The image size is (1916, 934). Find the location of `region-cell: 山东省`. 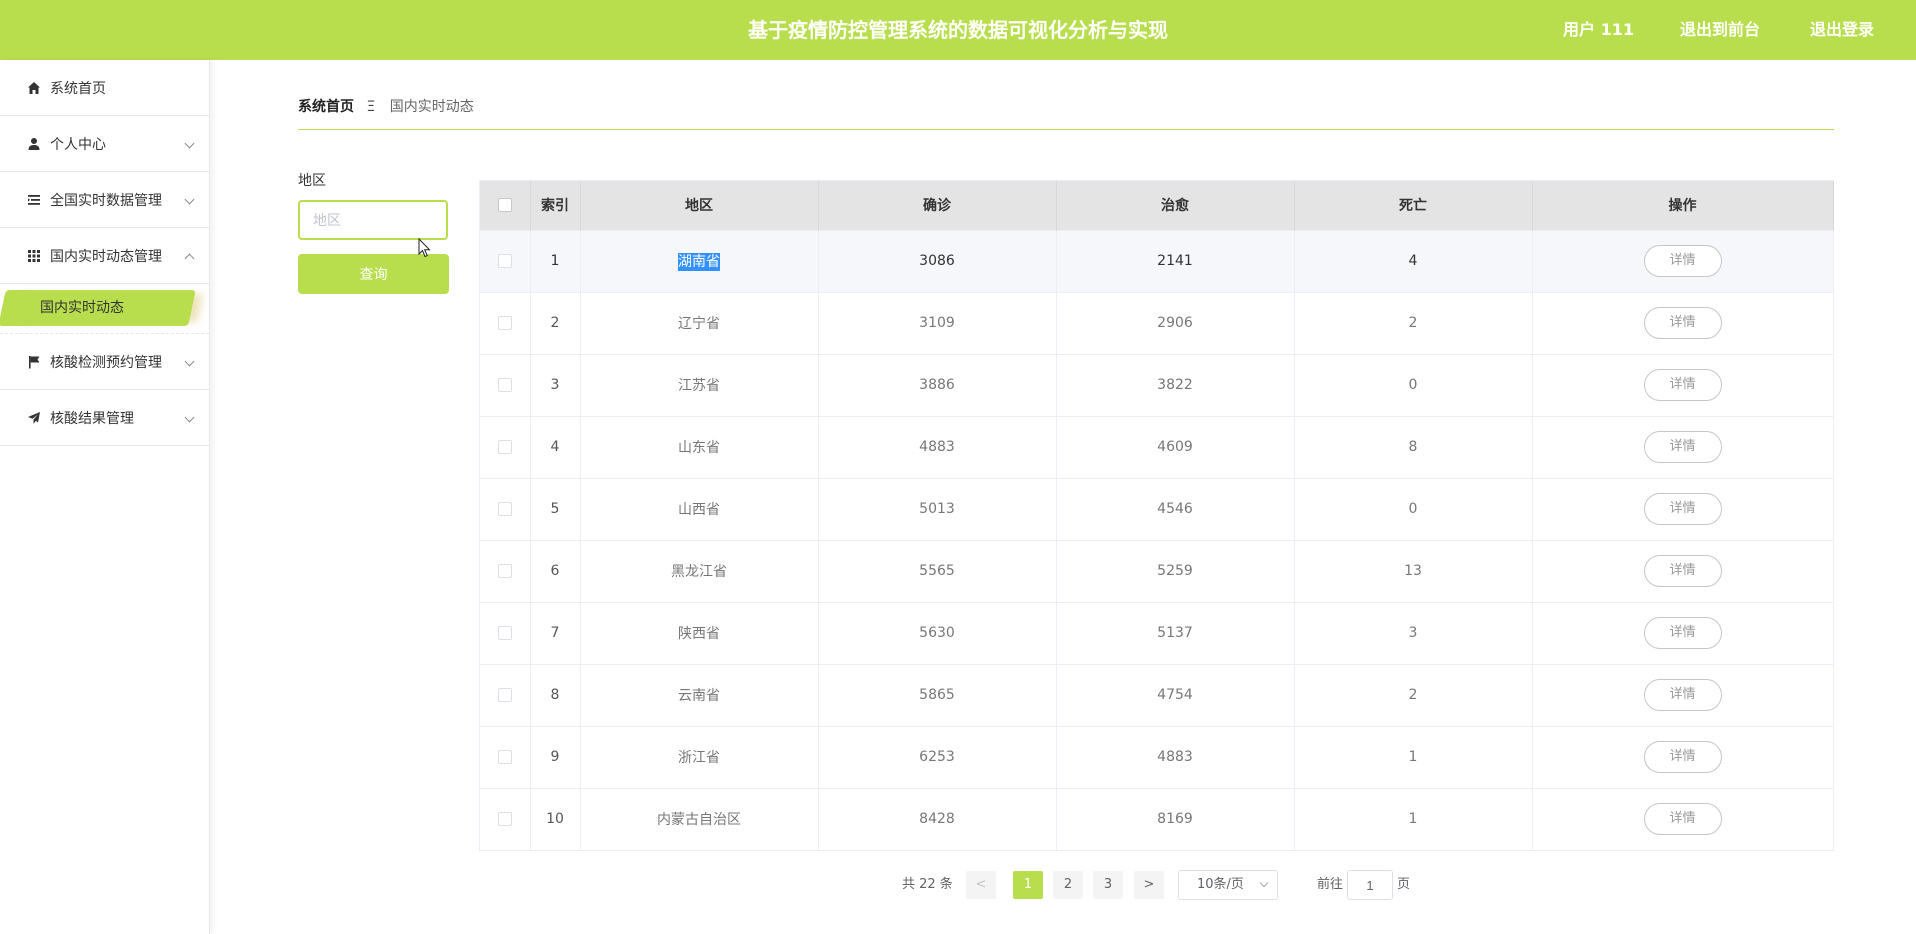

region-cell: 山东省 is located at coordinates (699, 447).